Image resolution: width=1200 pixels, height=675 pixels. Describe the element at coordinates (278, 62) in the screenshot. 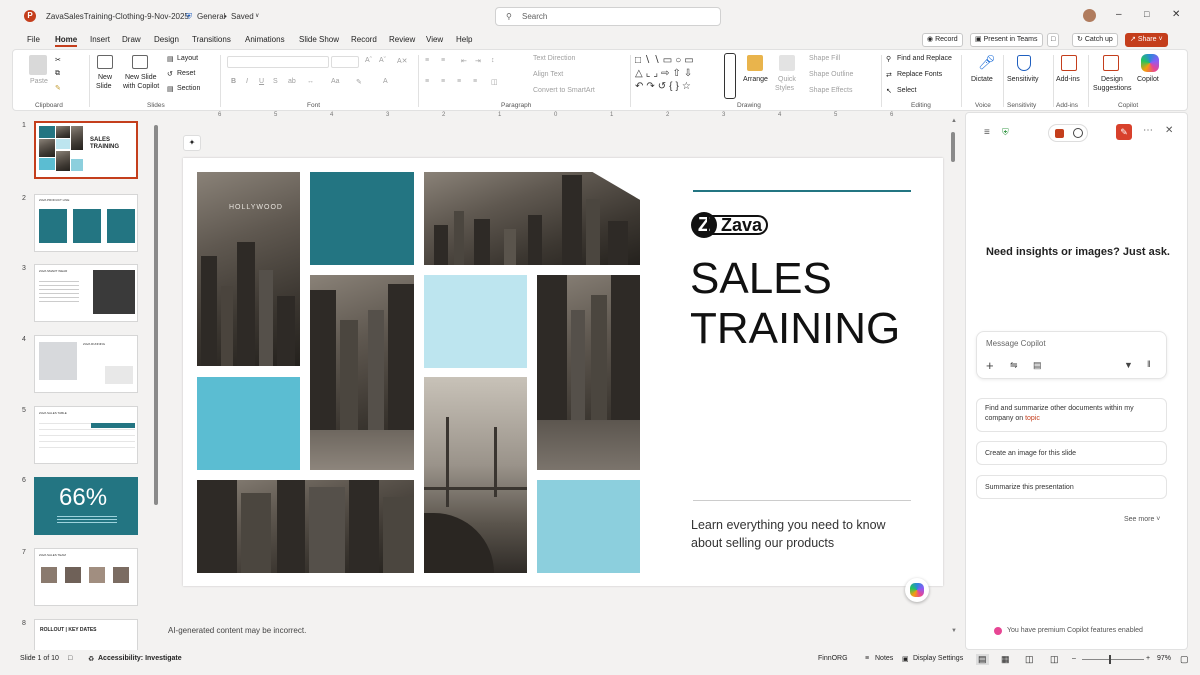

I see `font-name-dropdown` at that location.